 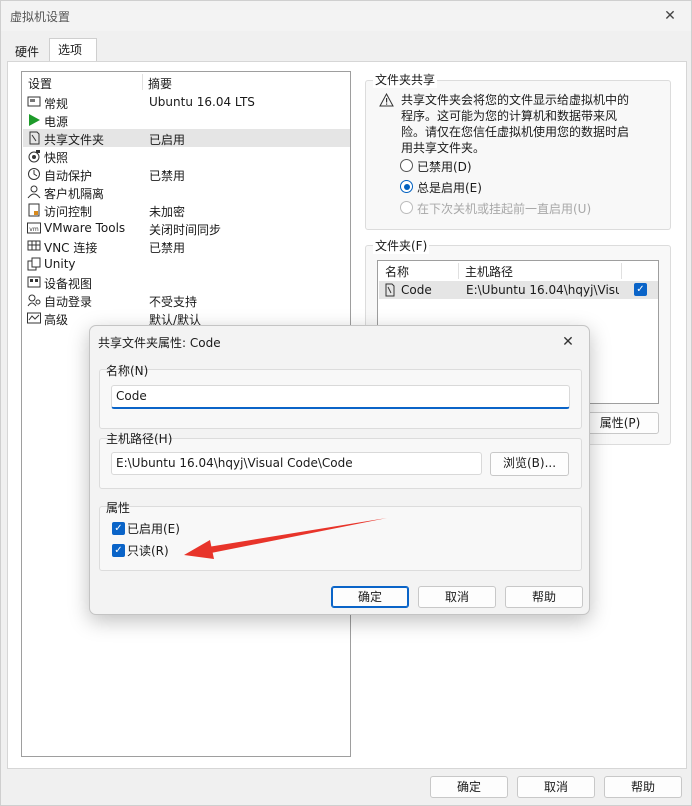 What do you see at coordinates (74, 140) in the screenshot?
I see `settings-row-label: 共享文件夹` at bounding box center [74, 140].